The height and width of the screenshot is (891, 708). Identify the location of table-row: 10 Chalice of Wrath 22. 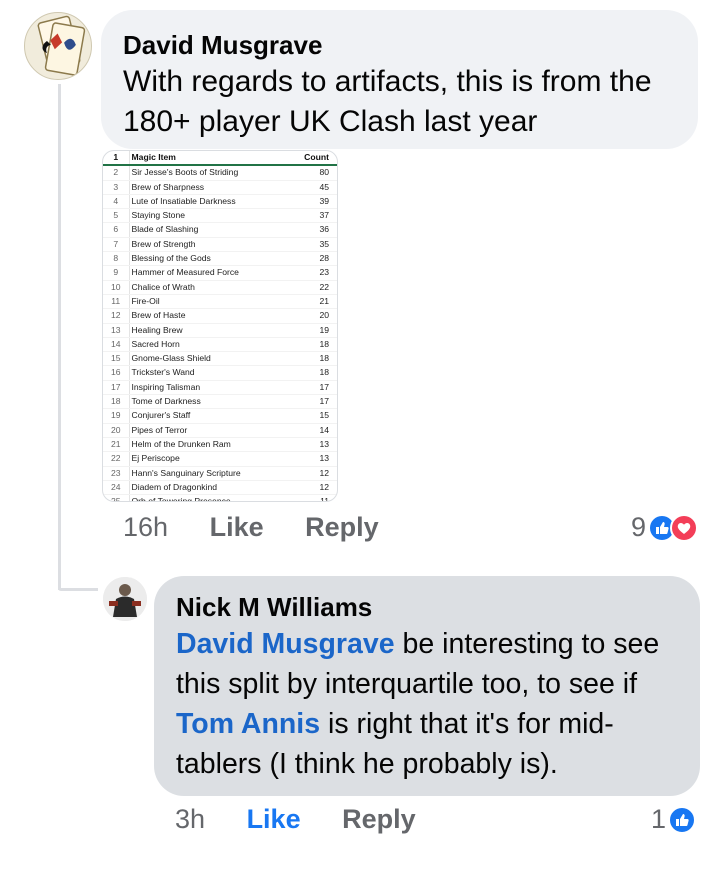
(220, 287).